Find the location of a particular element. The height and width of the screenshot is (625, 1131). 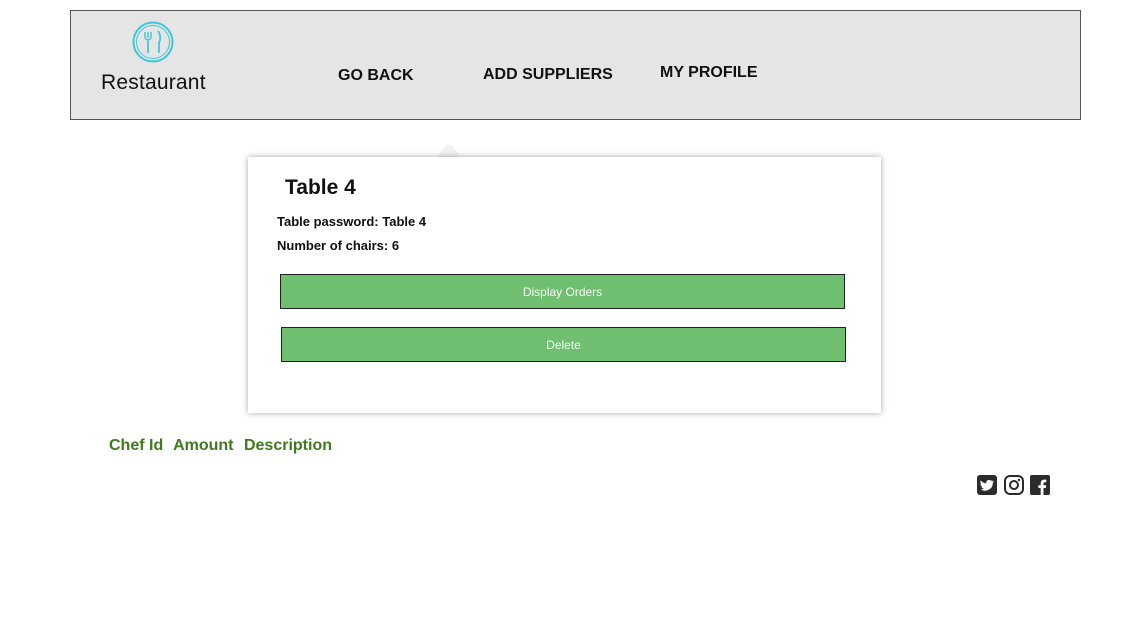

chairs-count-label: Number of chairs: is located at coordinates (333, 245).